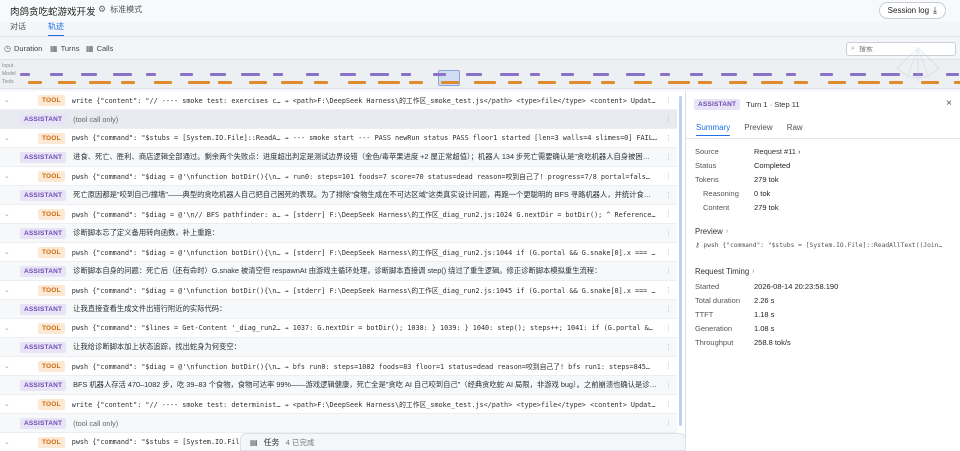 The height and width of the screenshot is (451, 960). I want to click on preview-section-toggle: Preview ›, so click(711, 231).